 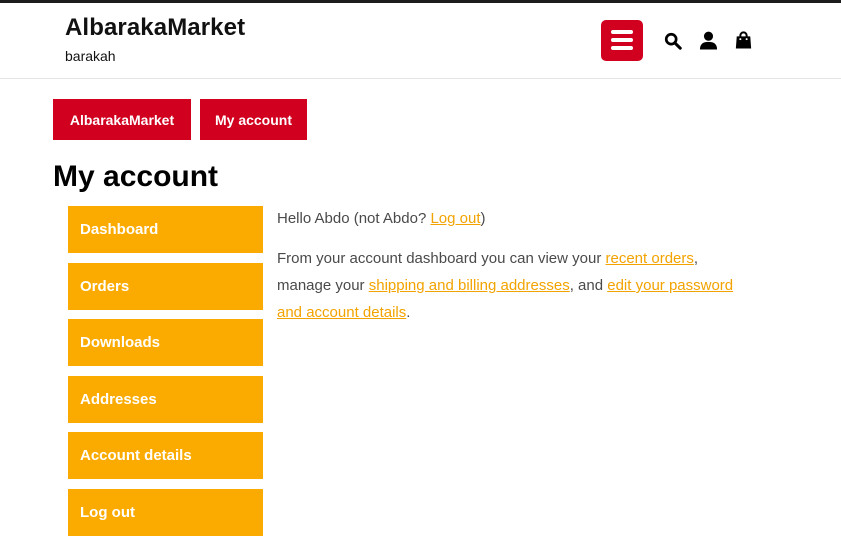 I want to click on hello-prefix: Hello Abdo (not Abdo?, so click(x=354, y=218).